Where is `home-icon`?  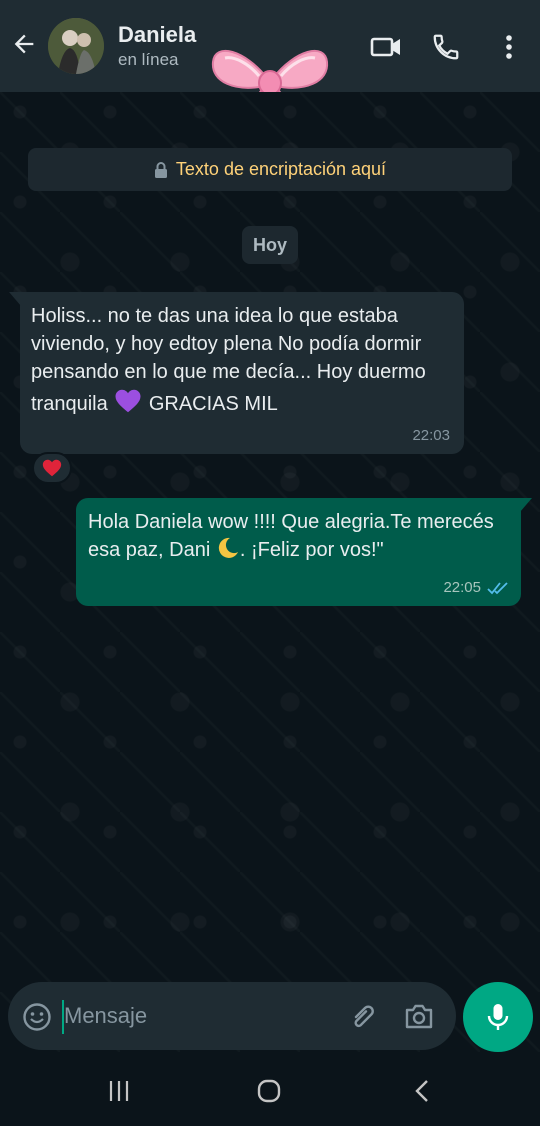
home-icon is located at coordinates (269, 1091).